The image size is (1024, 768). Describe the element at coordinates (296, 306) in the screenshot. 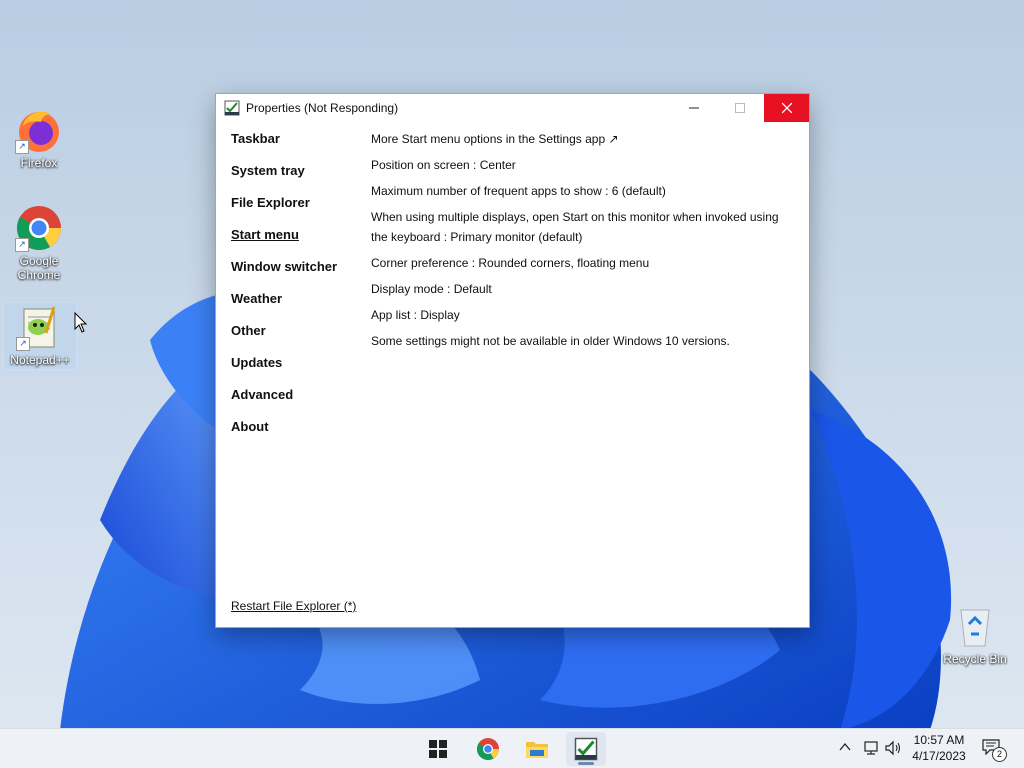

I see `nav-item-weather: Weather` at that location.